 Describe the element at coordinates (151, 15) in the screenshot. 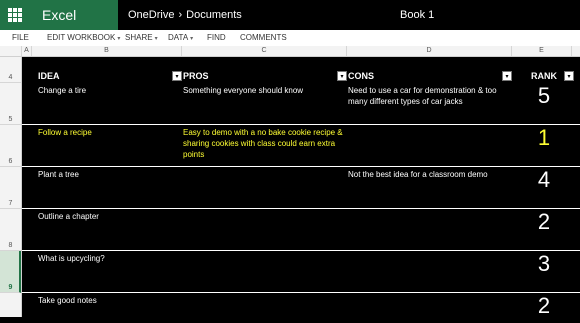

I see `breadcrumb-onedrive: OneDrive` at that location.